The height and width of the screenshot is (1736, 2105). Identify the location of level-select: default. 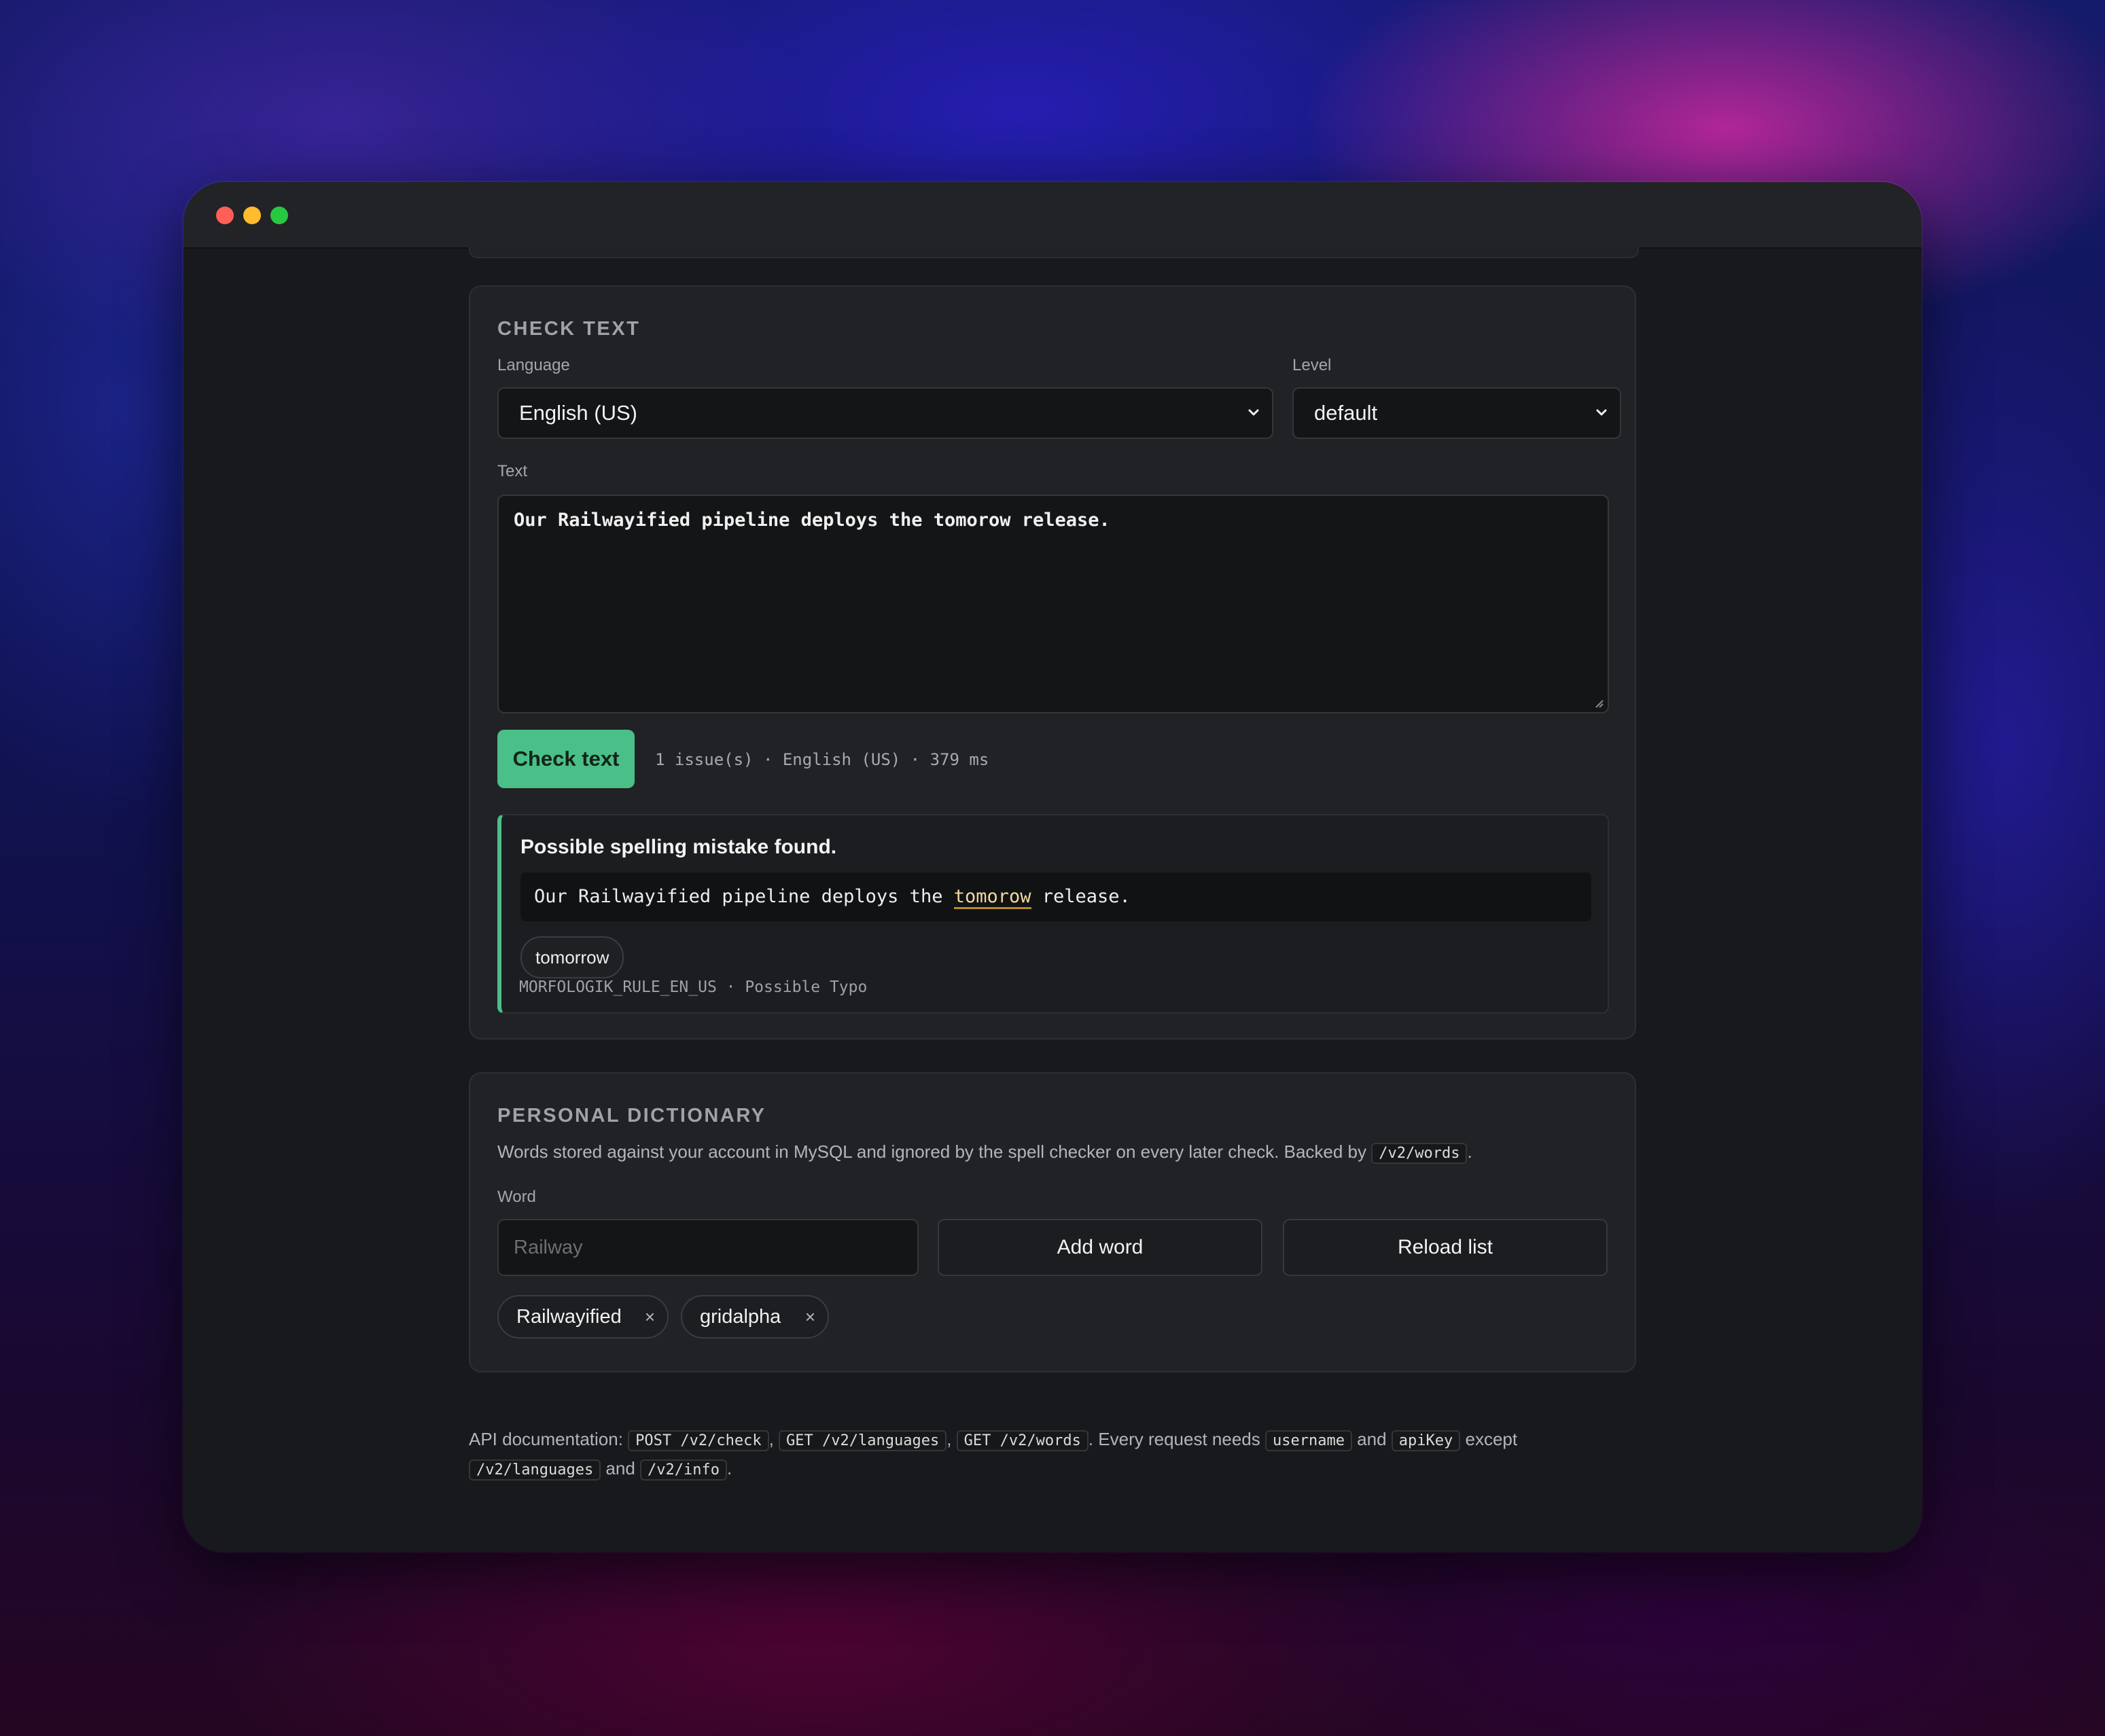
(1457, 413).